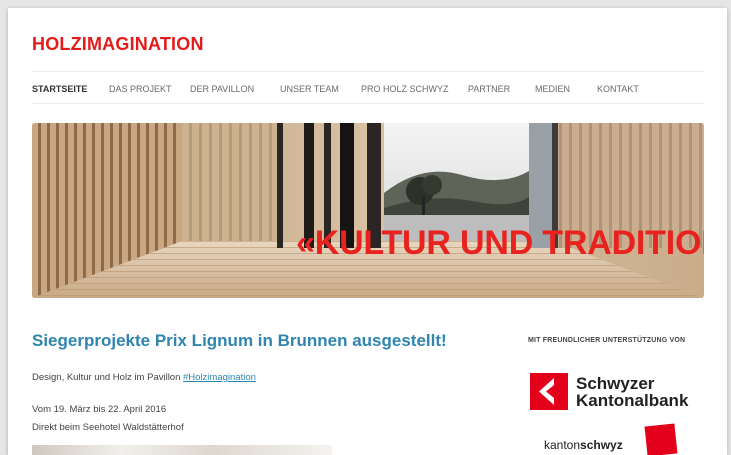 The width and height of the screenshot is (731, 455). Describe the element at coordinates (59, 89) in the screenshot. I see `nav-item-startseite: STARTSEITE` at that location.